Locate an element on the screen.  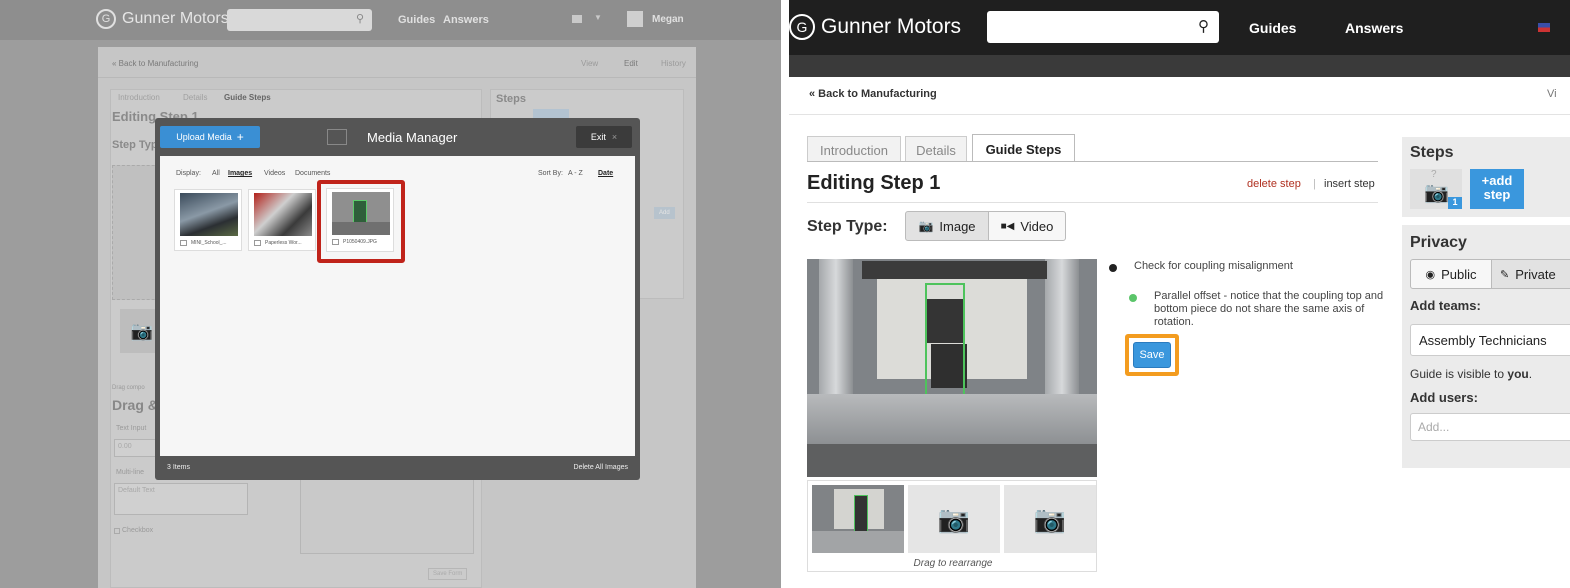
add-teams-label: Add teams: is located at coordinates (1445, 305).